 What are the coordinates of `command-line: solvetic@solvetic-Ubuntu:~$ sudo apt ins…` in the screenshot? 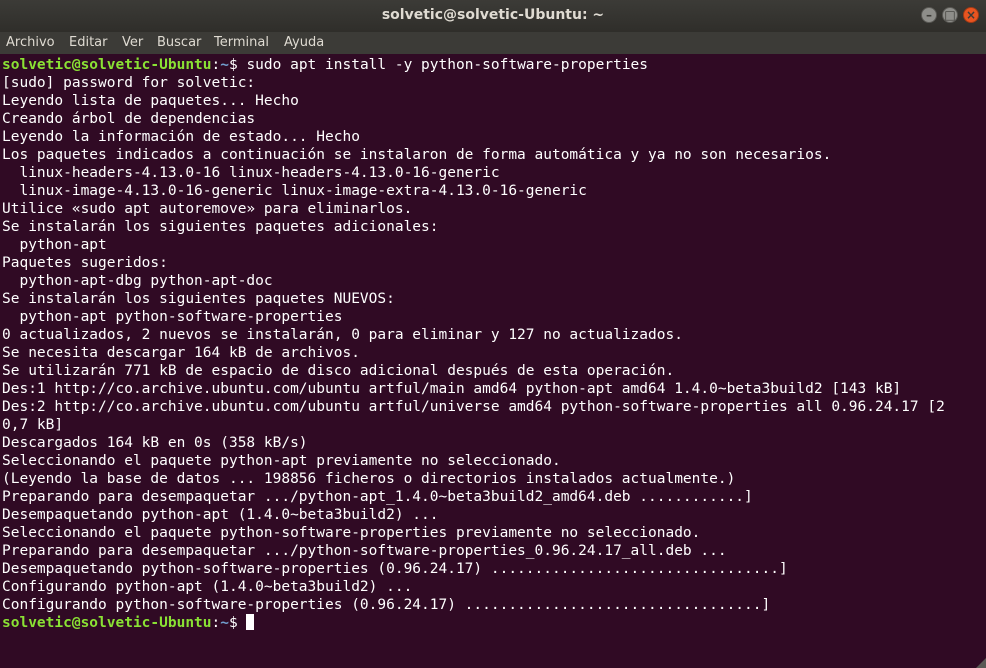 It's located at (325, 65).